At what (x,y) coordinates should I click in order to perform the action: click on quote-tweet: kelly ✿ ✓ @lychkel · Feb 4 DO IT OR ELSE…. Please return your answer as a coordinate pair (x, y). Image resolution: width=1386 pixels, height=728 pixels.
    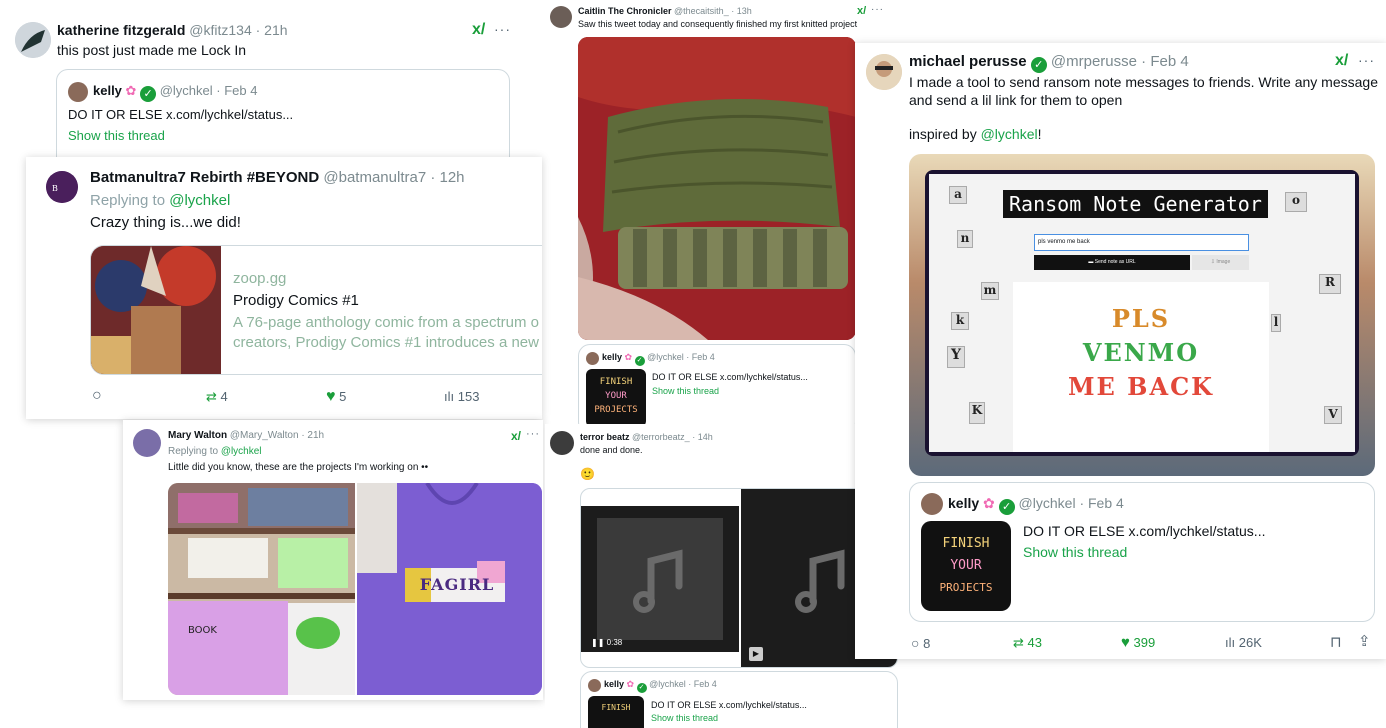
    Looking at the image, I should click on (283, 113).